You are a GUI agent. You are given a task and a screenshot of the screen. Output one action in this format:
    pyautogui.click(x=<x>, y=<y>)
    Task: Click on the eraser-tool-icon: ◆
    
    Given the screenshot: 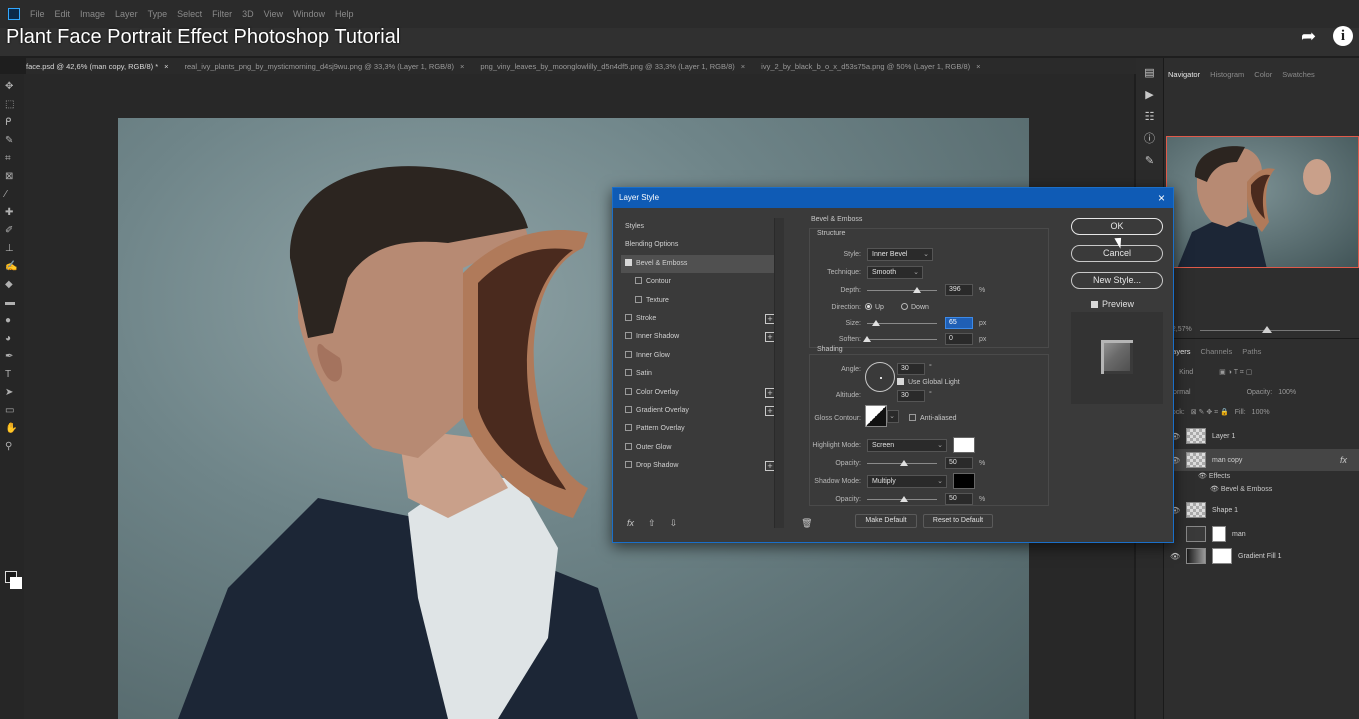 What is the action you would take?
    pyautogui.click(x=12, y=284)
    